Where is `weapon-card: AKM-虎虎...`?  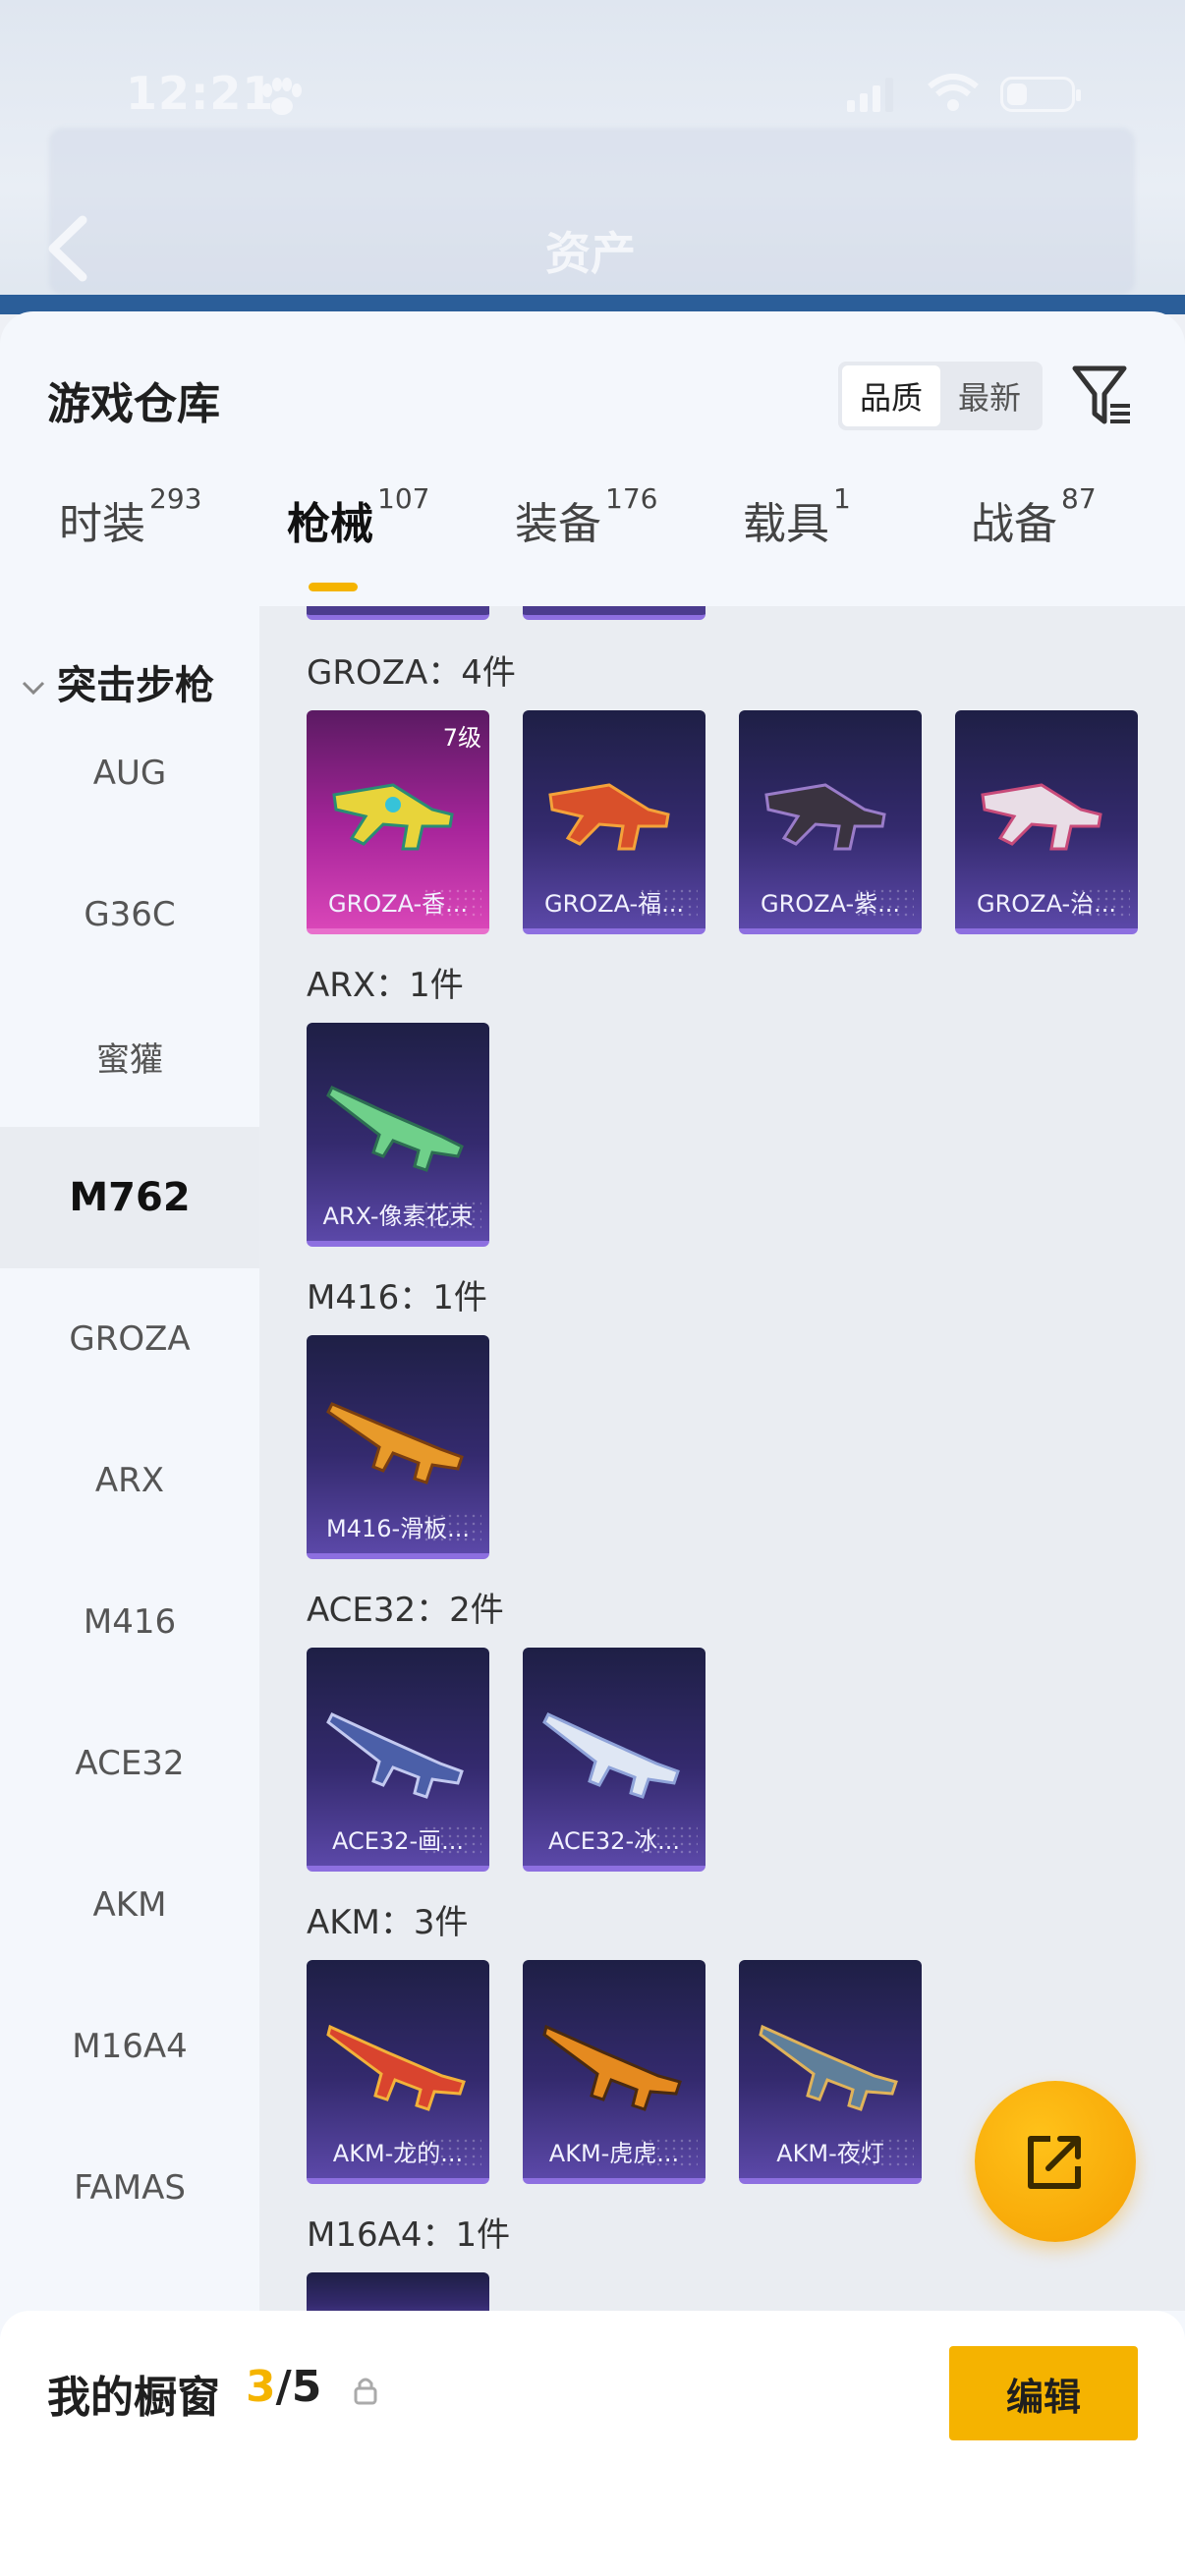 weapon-card: AKM-虎虎... is located at coordinates (614, 2072).